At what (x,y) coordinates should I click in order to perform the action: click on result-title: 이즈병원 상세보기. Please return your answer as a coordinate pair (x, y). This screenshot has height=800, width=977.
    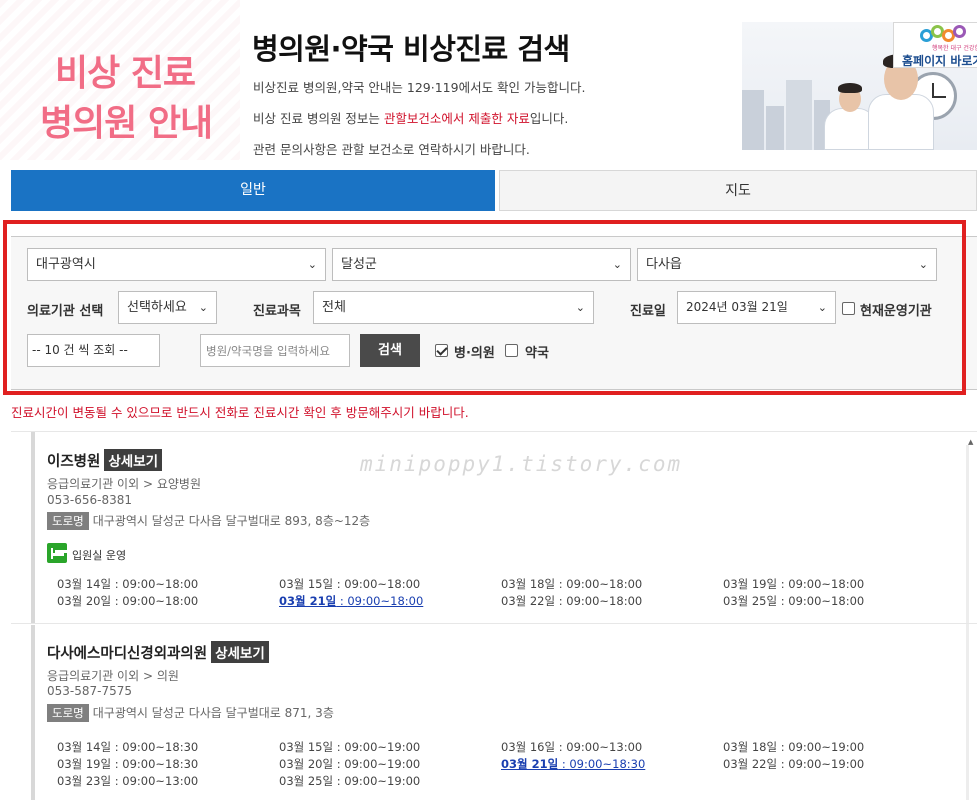
    Looking at the image, I should click on (105, 460).